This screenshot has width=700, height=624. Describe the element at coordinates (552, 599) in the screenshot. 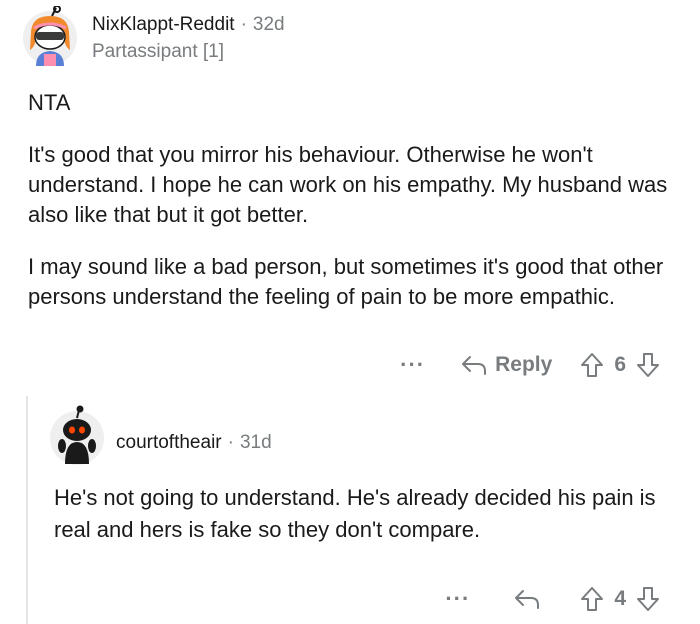

I see `comment-actions: ··· 4` at that location.